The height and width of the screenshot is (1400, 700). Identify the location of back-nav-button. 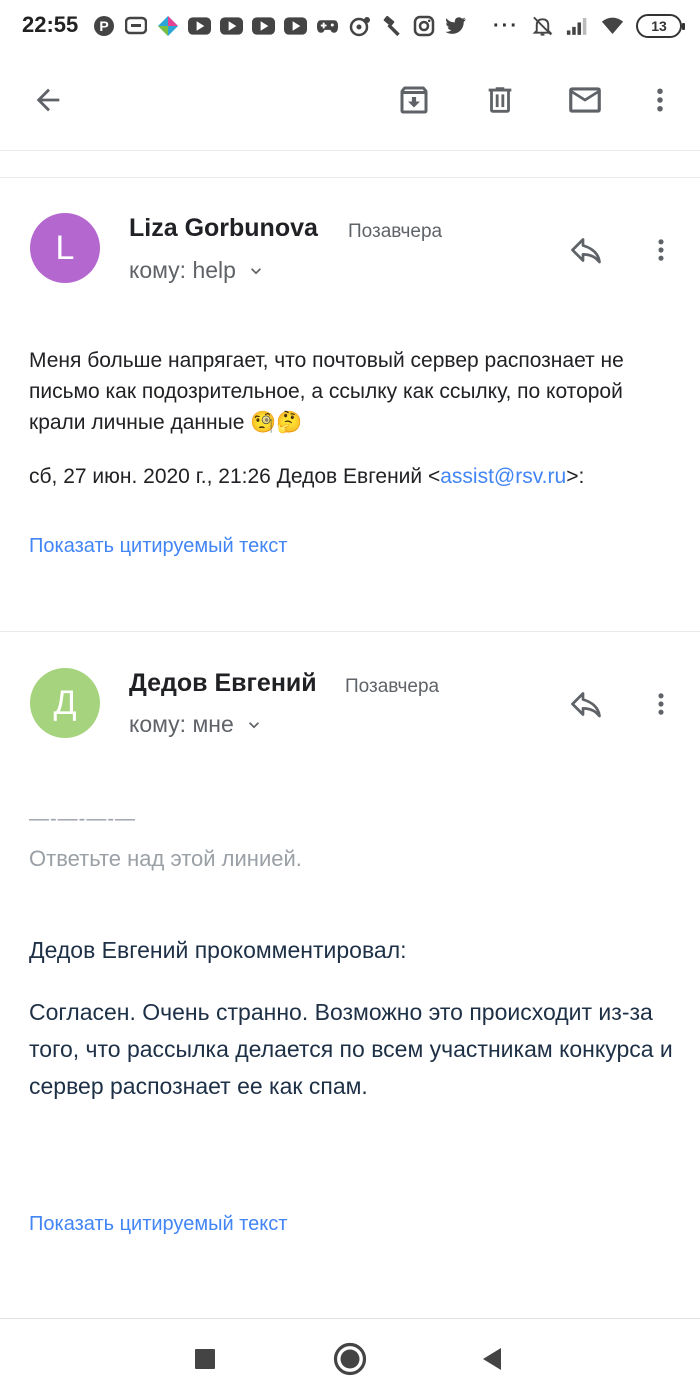
(492, 1359).